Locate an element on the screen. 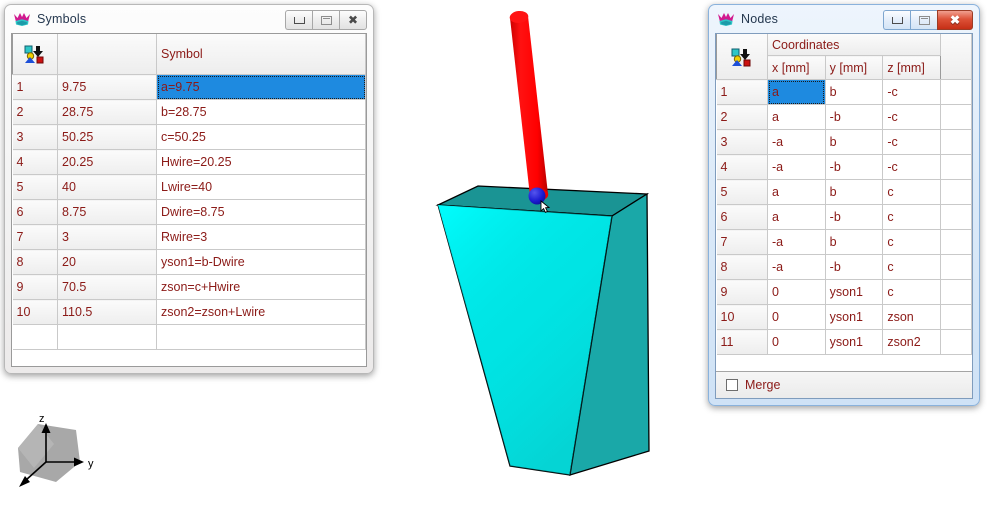  symbol-value-cell: 9.75 is located at coordinates (107, 87).